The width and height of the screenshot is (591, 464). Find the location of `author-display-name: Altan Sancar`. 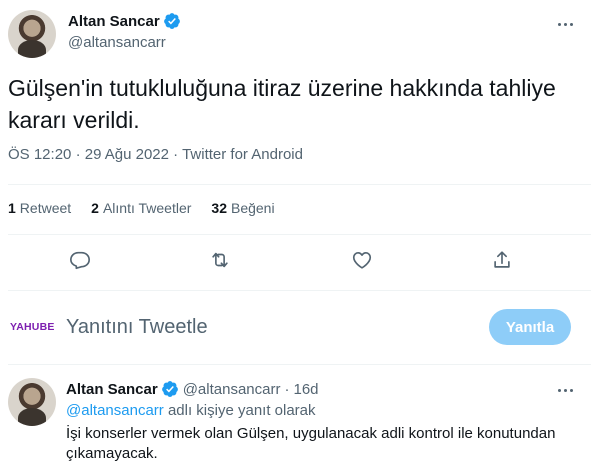

author-display-name: Altan Sancar is located at coordinates (114, 21).